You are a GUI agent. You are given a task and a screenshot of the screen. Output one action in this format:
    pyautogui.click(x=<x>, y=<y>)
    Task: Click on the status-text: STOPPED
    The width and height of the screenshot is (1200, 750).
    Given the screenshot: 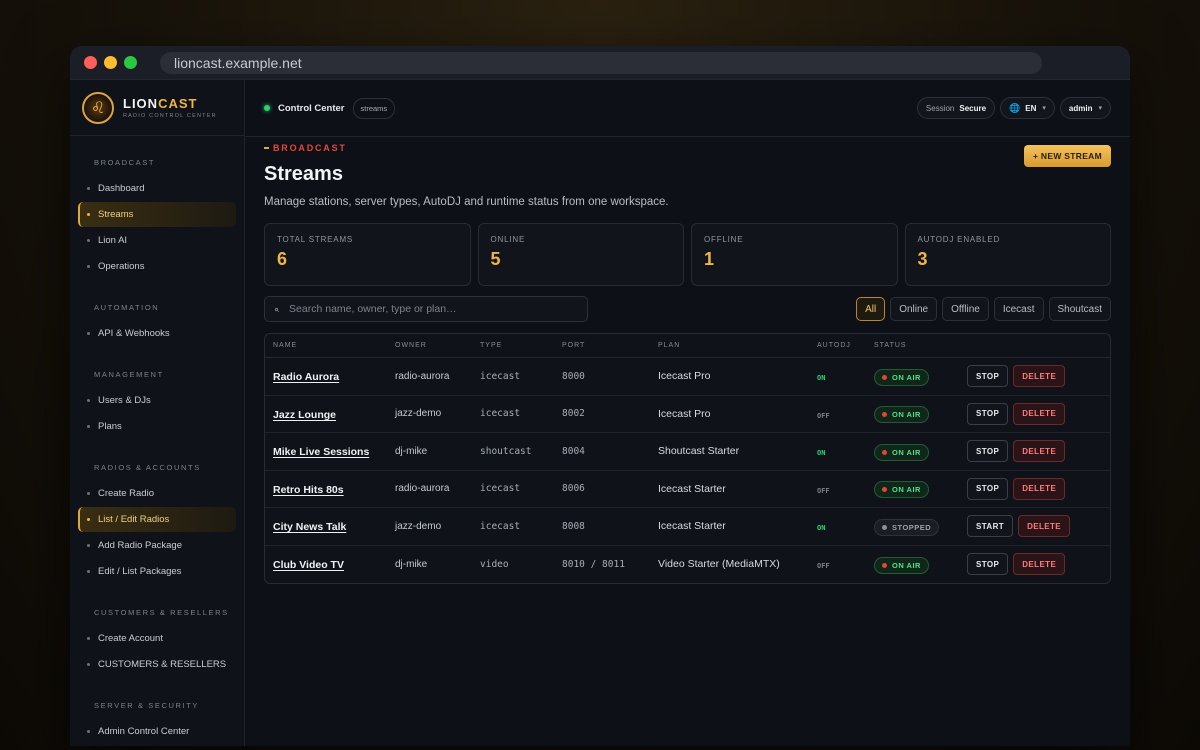 What is the action you would take?
    pyautogui.click(x=912, y=527)
    